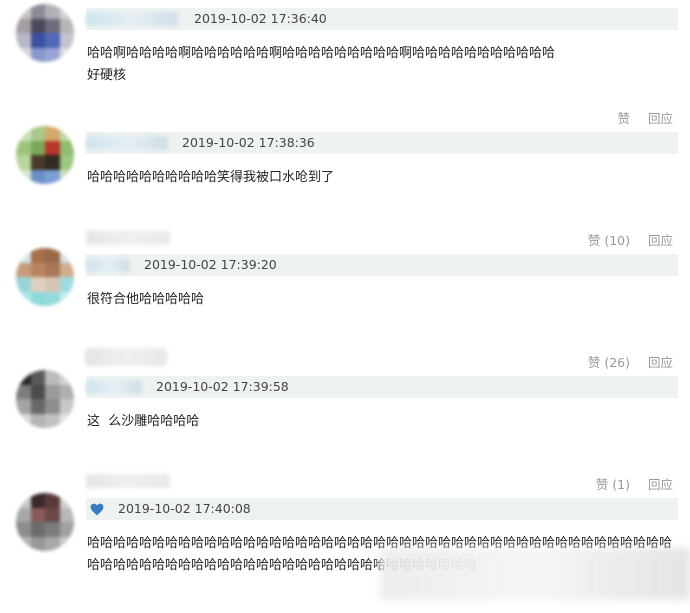 The width and height of the screenshot is (690, 613). I want to click on comment-time: 2019-10-02 17:40:08, so click(184, 508).